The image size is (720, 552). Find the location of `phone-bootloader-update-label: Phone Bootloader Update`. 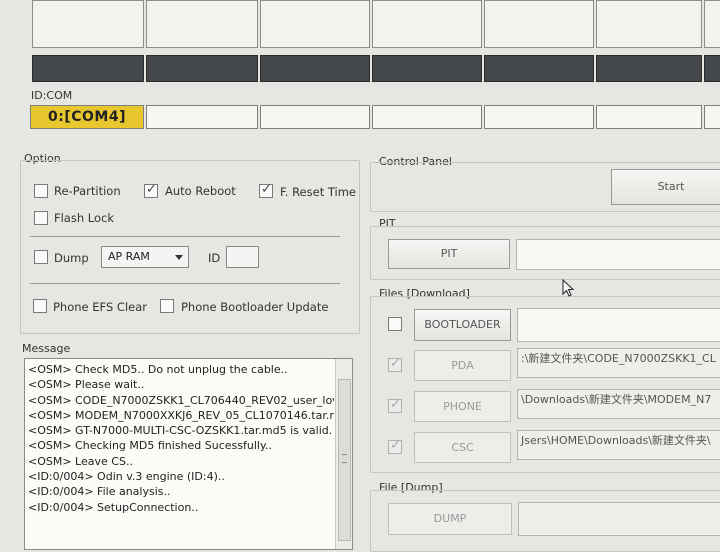

phone-bootloader-update-label: Phone Bootloader Update is located at coordinates (255, 307).